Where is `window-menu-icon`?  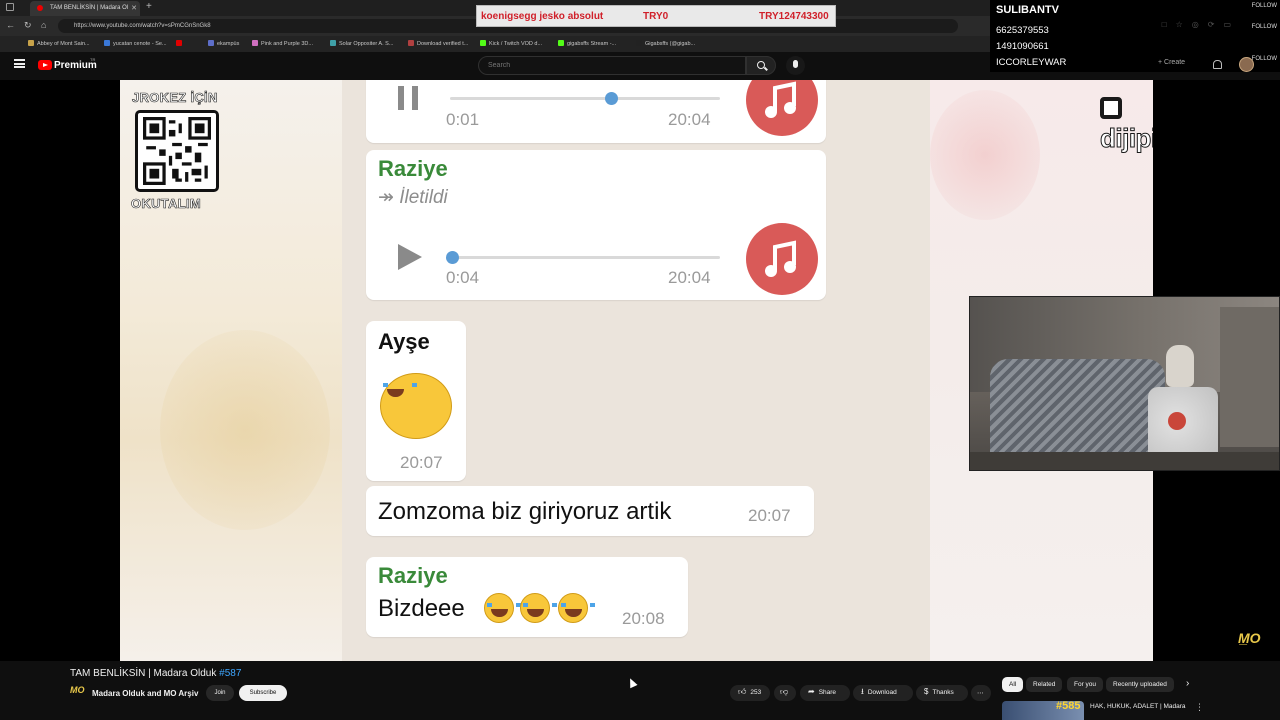
window-menu-icon is located at coordinates (10, 7).